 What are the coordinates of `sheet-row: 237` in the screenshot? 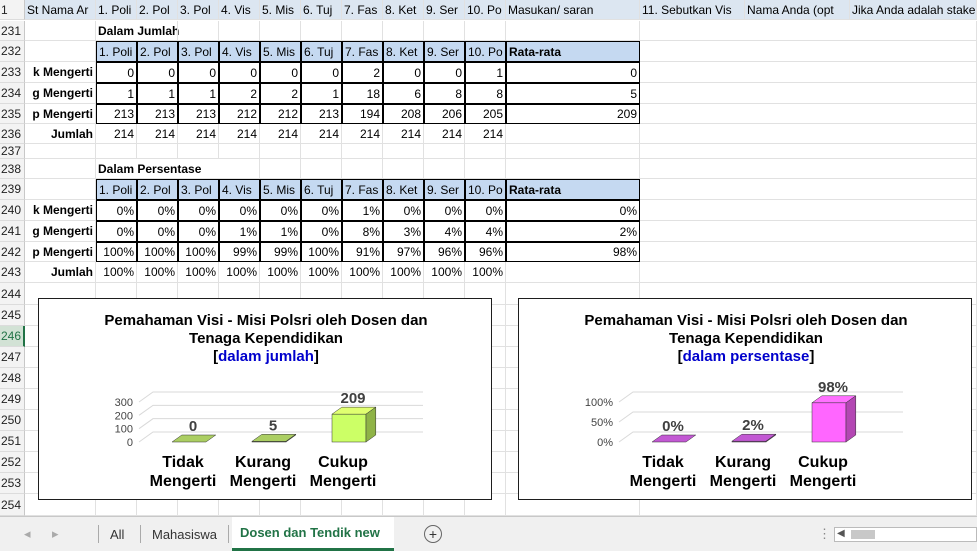 It's located at (488, 151).